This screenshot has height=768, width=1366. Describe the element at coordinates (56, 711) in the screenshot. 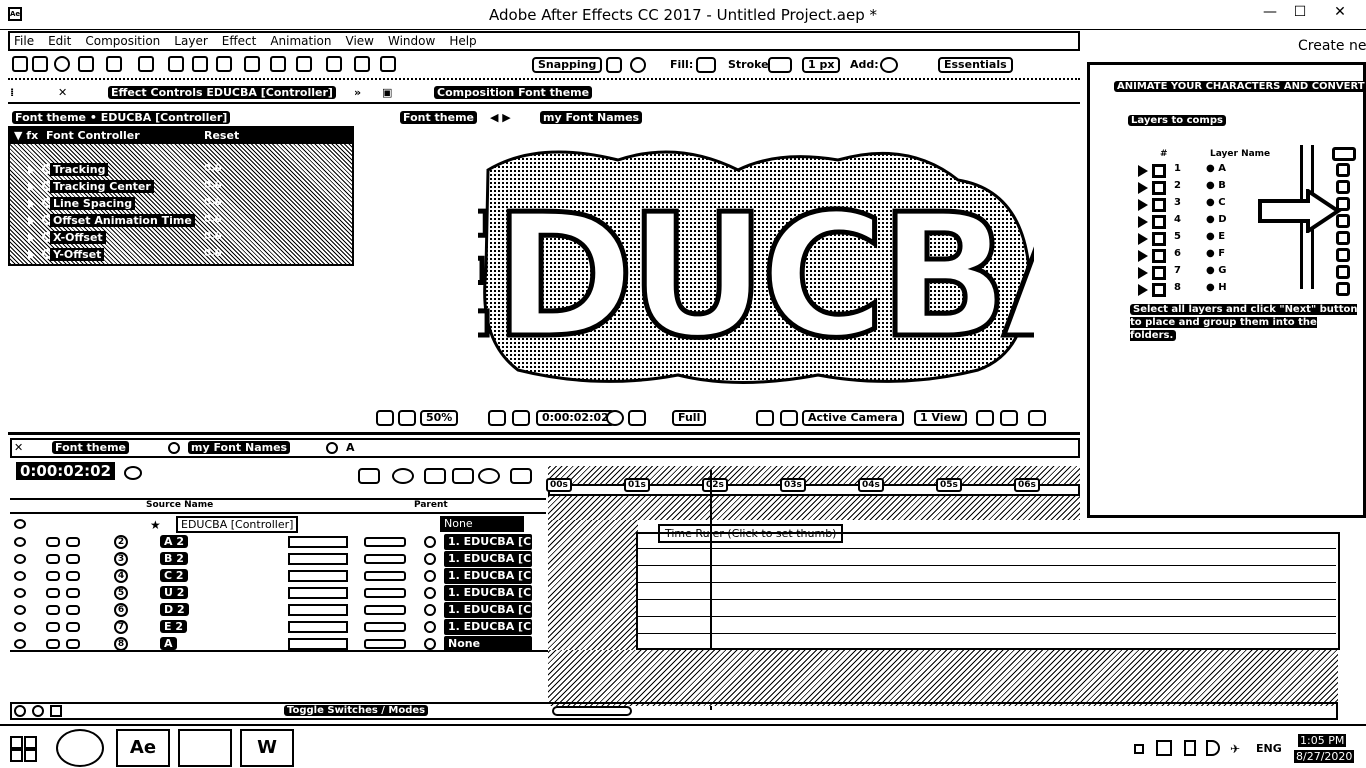

I see `toggle-timing-icon` at that location.